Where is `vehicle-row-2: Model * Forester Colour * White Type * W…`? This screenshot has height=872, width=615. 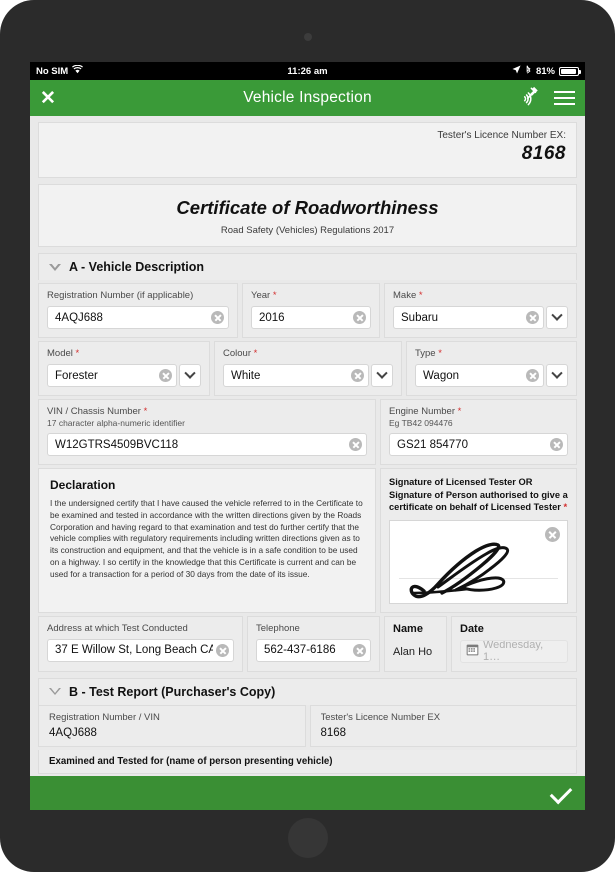 vehicle-row-2: Model * Forester Colour * White Type * W… is located at coordinates (307, 368).